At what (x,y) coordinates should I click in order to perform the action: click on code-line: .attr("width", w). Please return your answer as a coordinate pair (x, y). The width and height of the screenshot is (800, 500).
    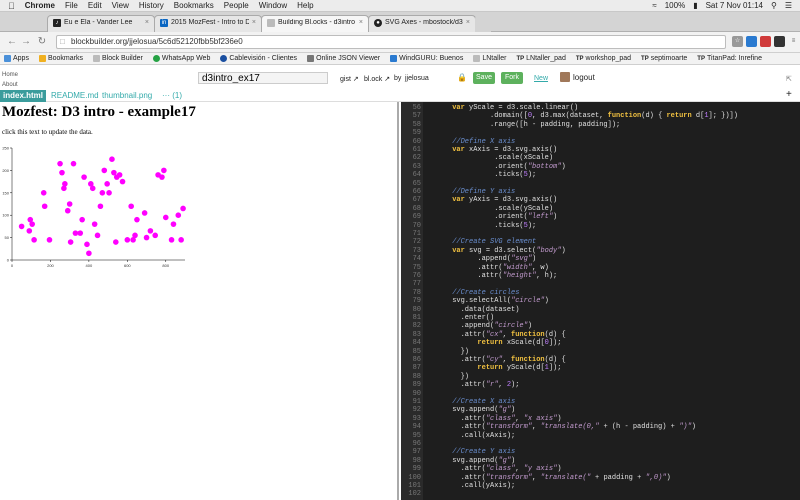
    Looking at the image, I should click on (487, 268).